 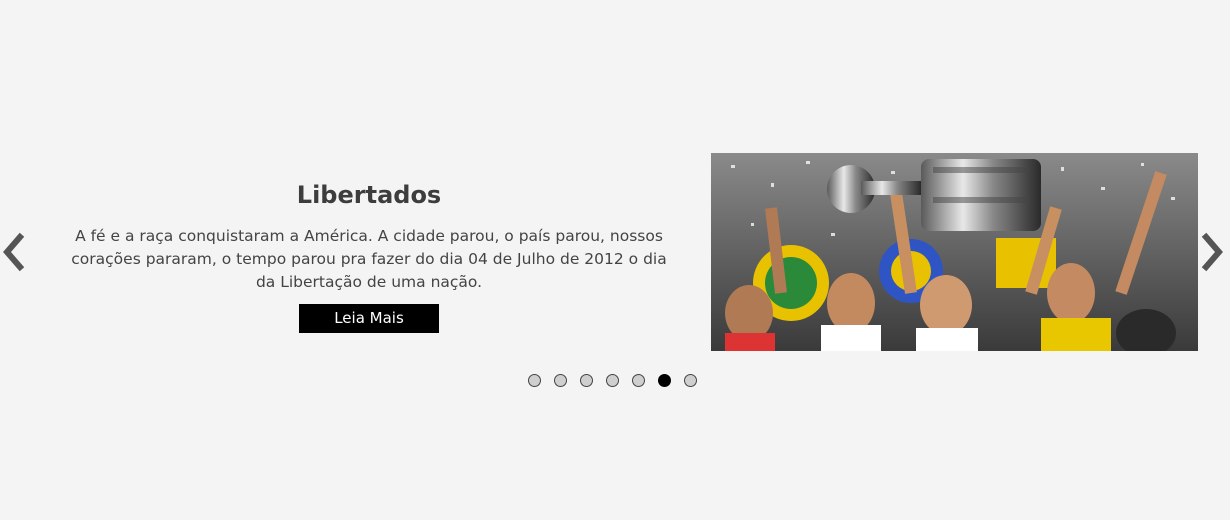 I want to click on prev-slide-button, so click(x=14, y=252).